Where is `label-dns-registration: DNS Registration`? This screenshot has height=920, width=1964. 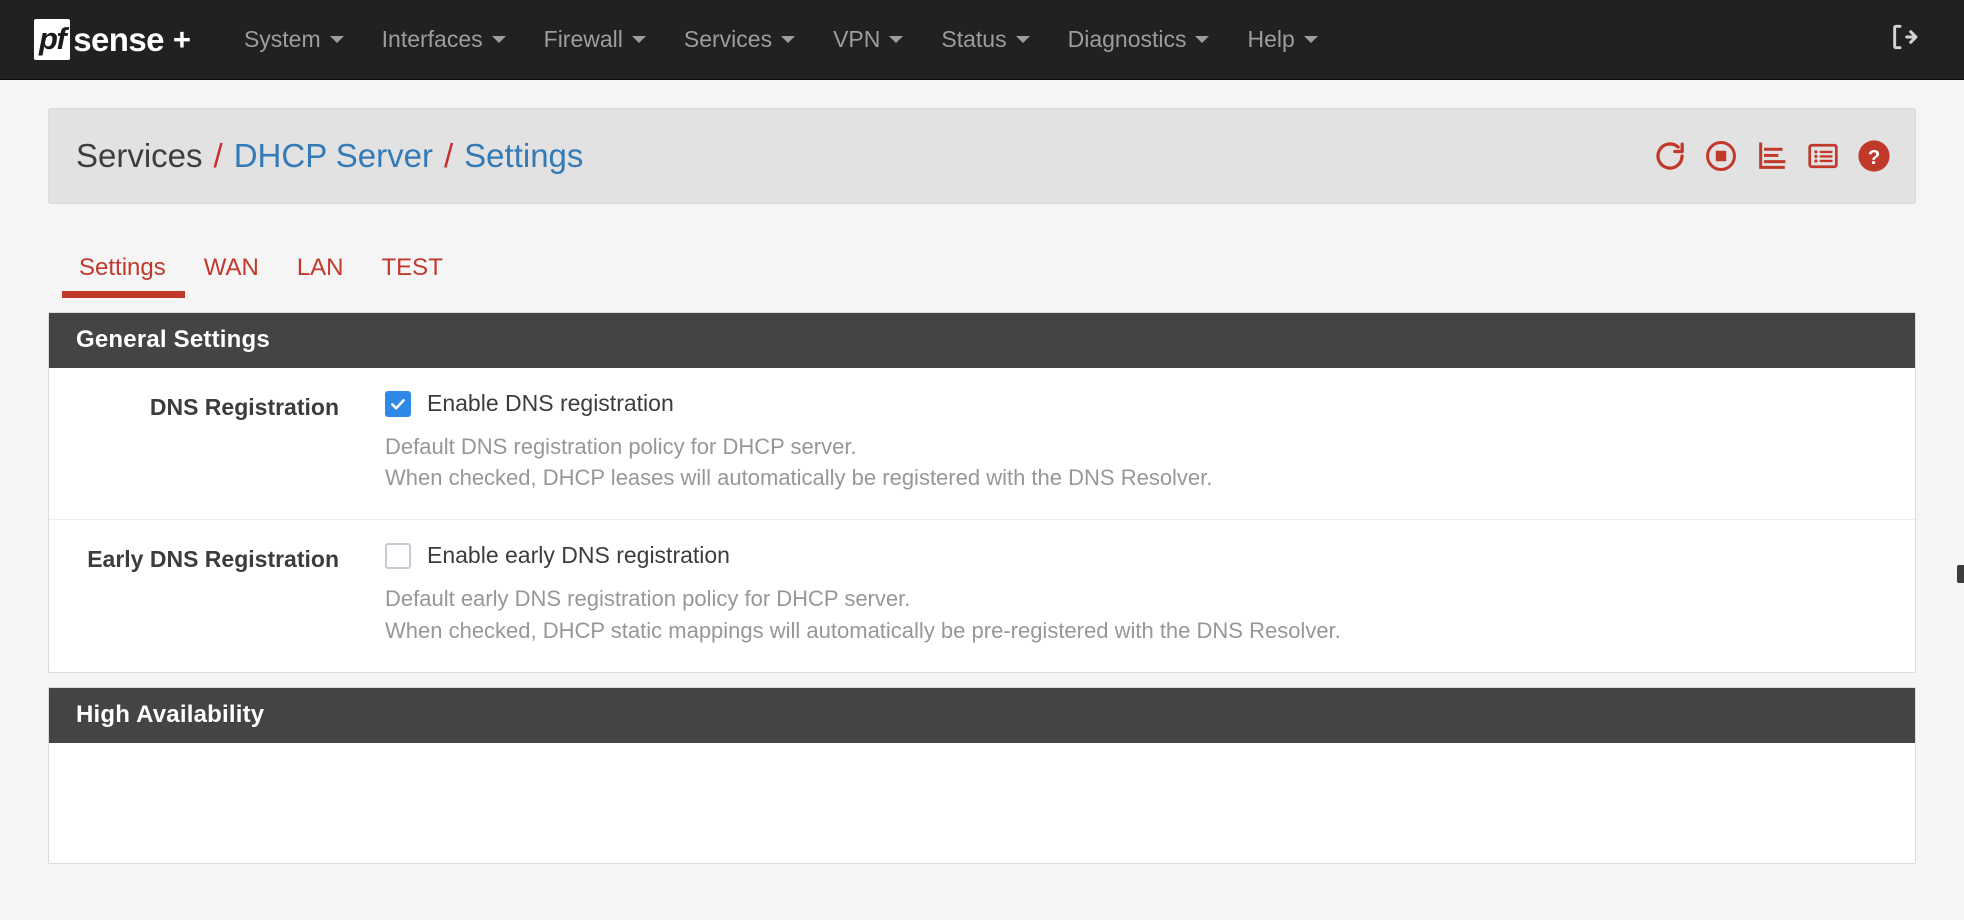 label-dns-registration: DNS Registration is located at coordinates (244, 407).